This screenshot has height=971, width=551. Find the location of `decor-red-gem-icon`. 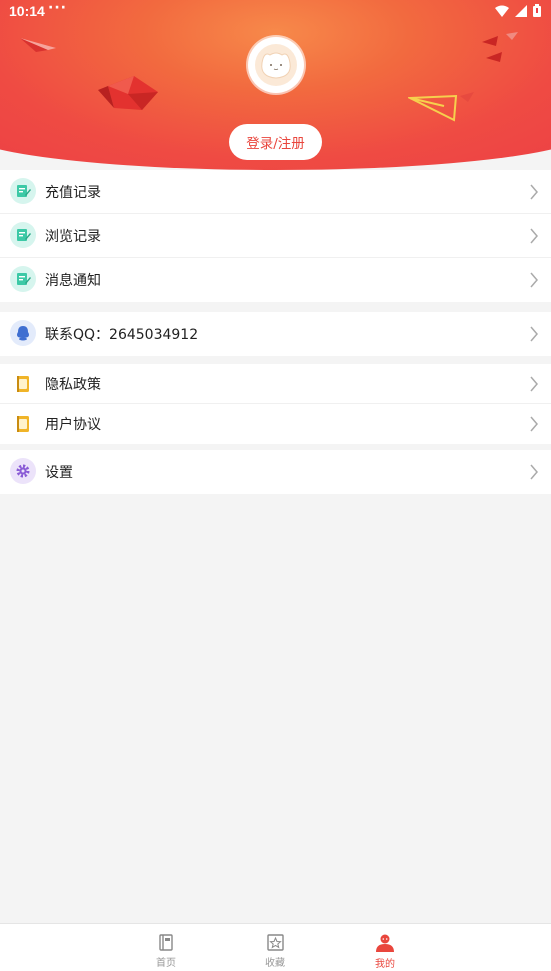

decor-red-gem-icon is located at coordinates (128, 93).